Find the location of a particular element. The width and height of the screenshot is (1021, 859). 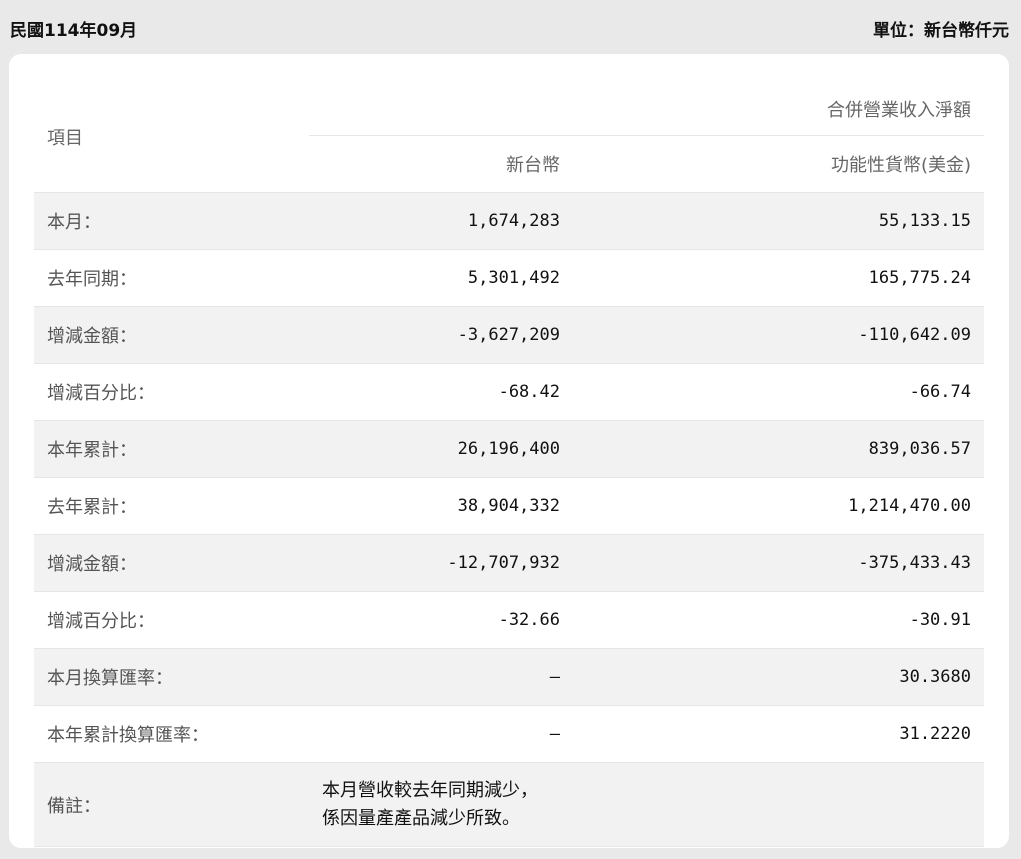

table-row: 增減百分比： -68.42 -66.74 is located at coordinates (509, 392).